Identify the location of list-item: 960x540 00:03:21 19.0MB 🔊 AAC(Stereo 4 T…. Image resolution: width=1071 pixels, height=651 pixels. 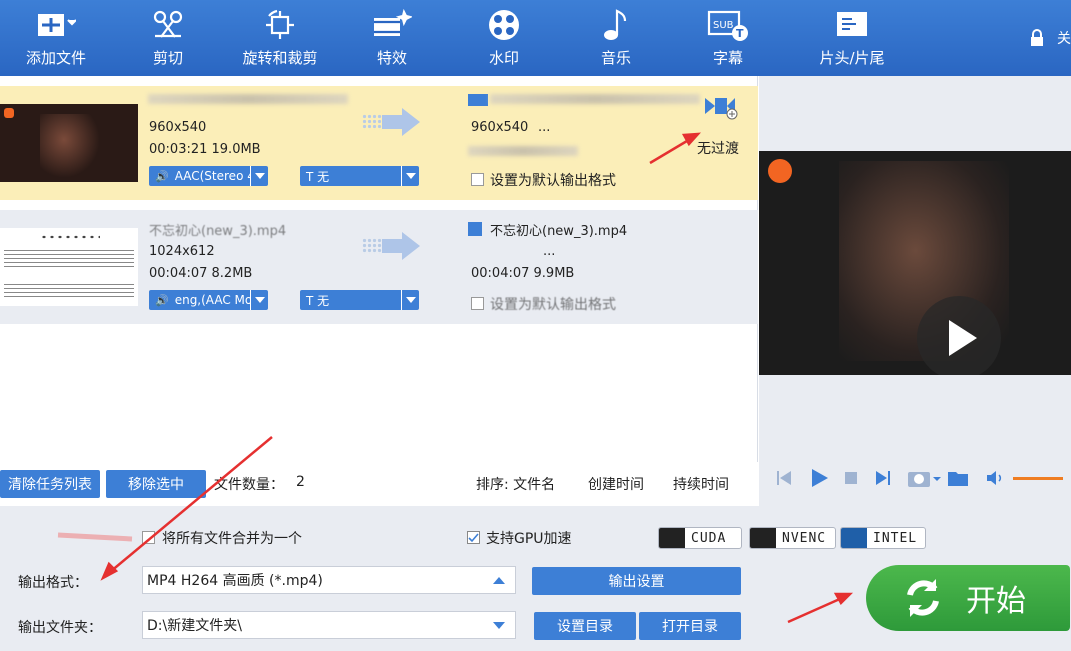
(379, 143).